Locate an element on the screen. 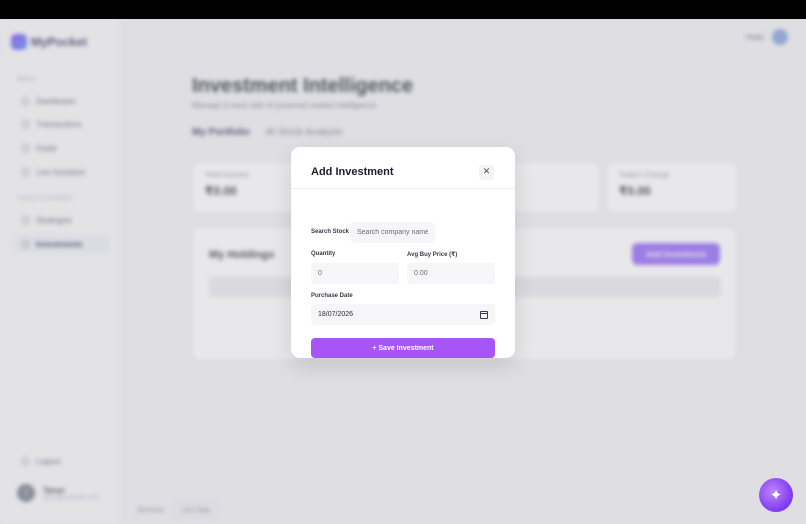 Image resolution: width=806 pixels, height=524 pixels. calendar-icon is located at coordinates (484, 314).